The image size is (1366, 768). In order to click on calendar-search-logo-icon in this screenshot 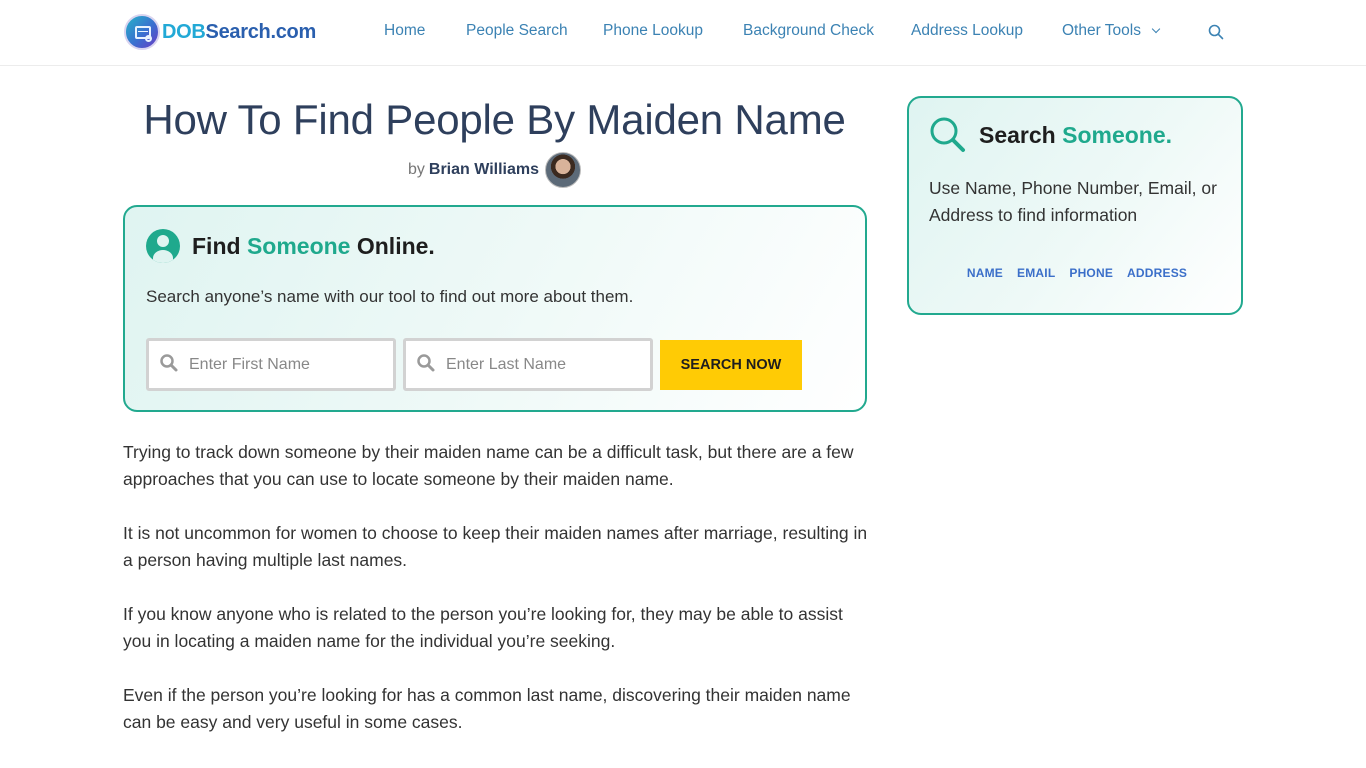, I will do `click(142, 32)`.